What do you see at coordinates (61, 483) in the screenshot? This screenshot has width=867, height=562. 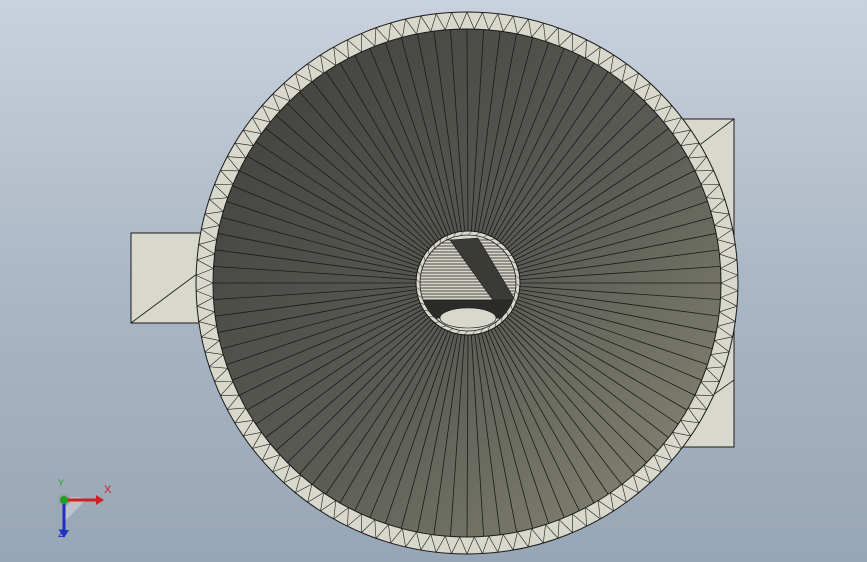 I see `y-axis-label: Y` at bounding box center [61, 483].